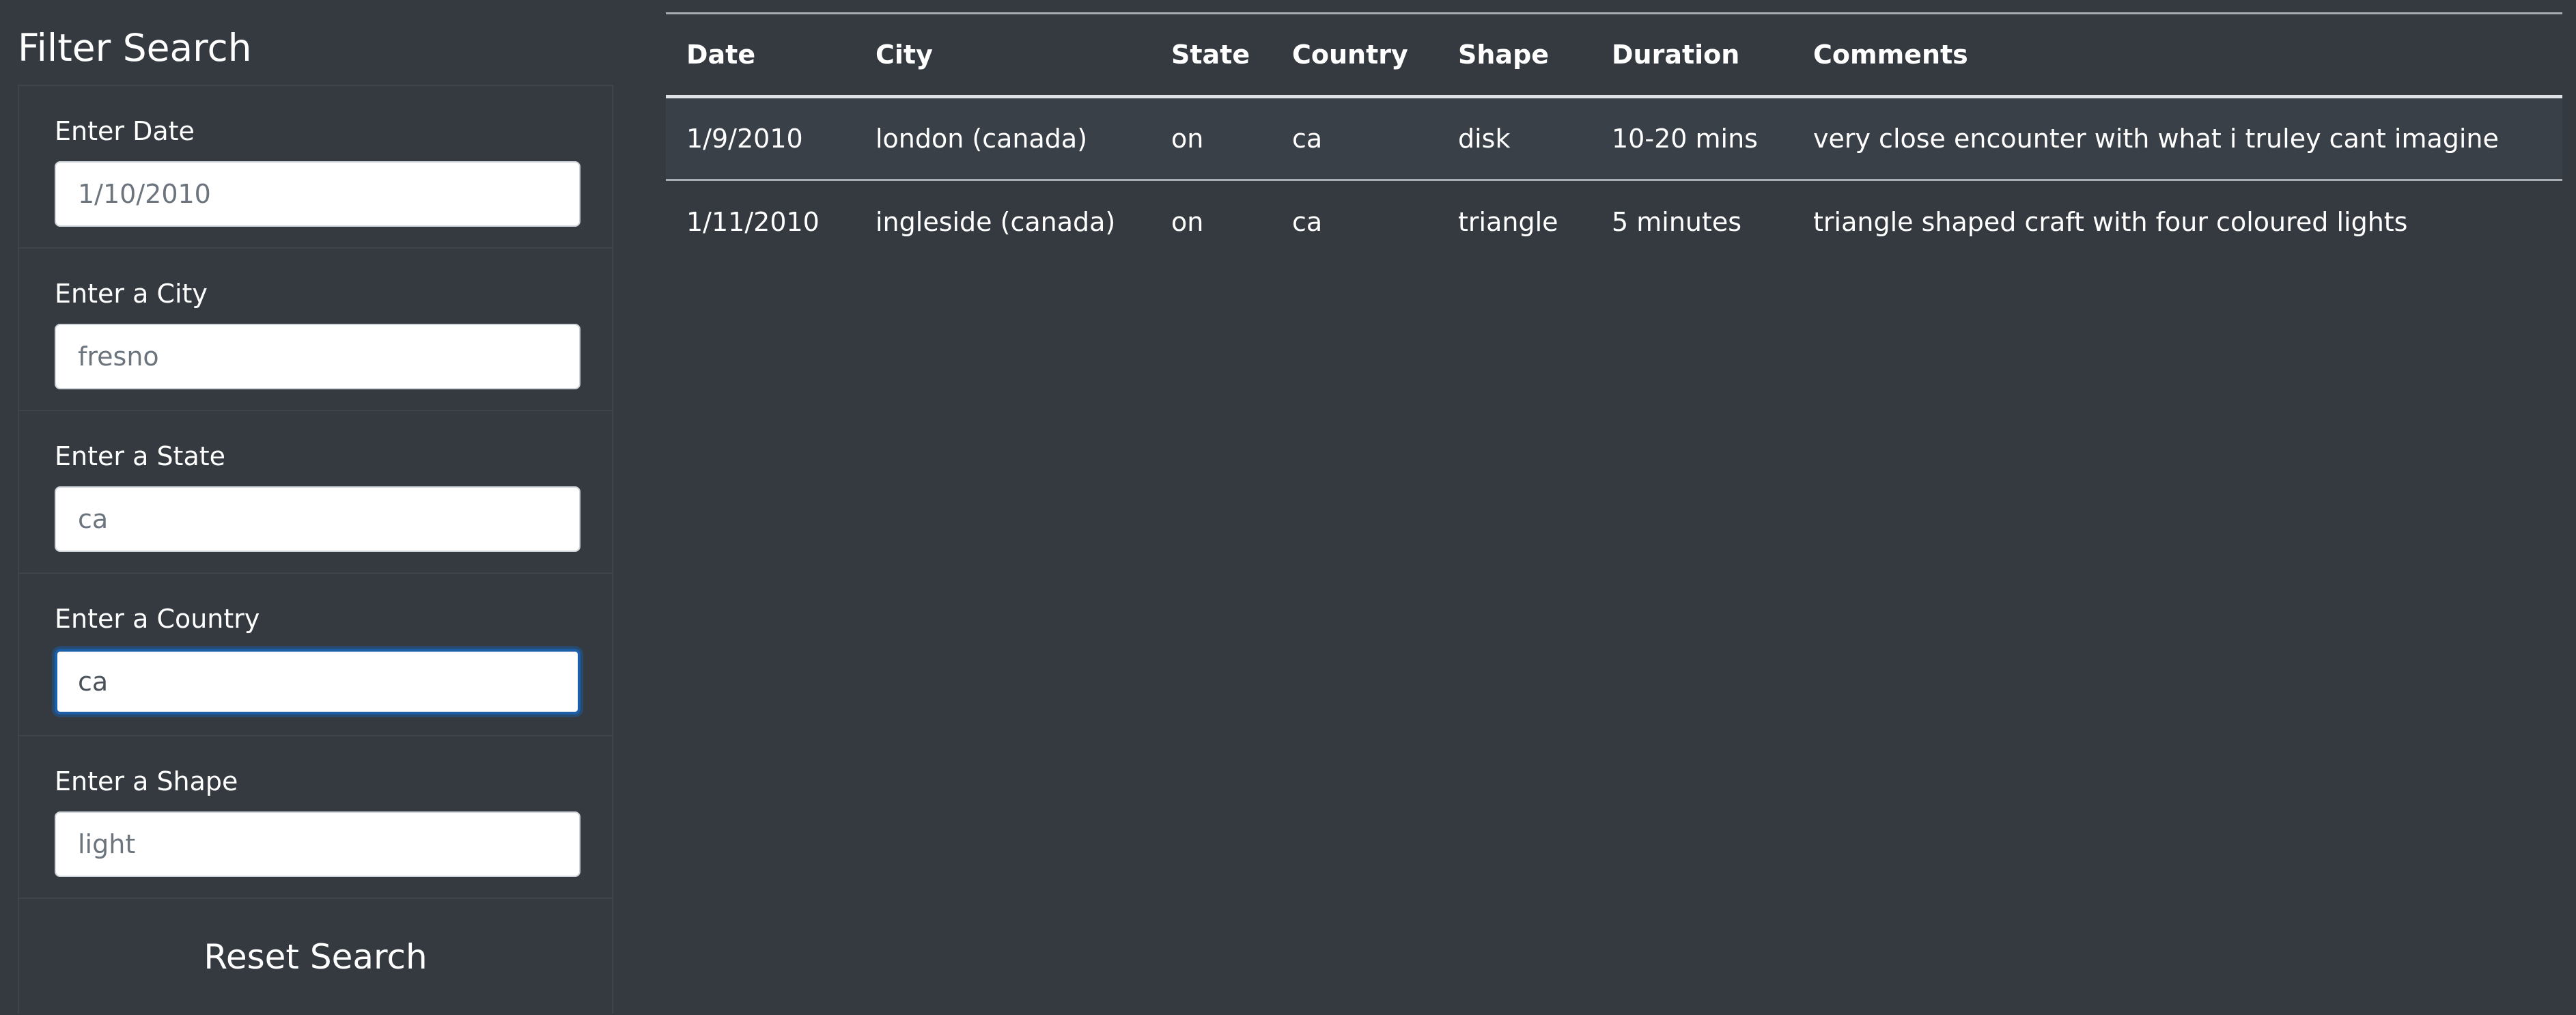 The image size is (2576, 1015). Describe the element at coordinates (1514, 55) in the screenshot. I see `header-shape: Shape` at that location.